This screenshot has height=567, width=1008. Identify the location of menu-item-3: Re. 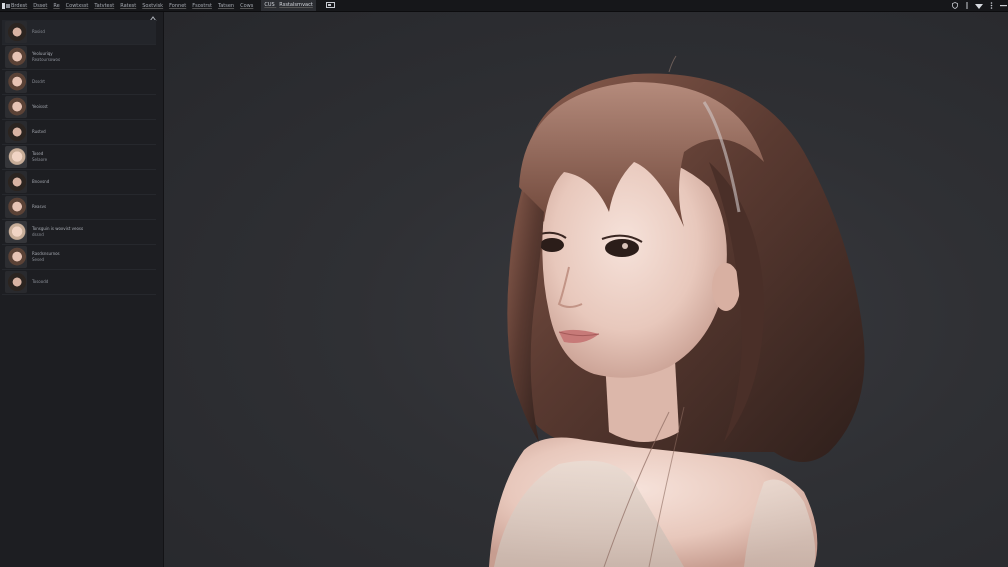
(56, 6).